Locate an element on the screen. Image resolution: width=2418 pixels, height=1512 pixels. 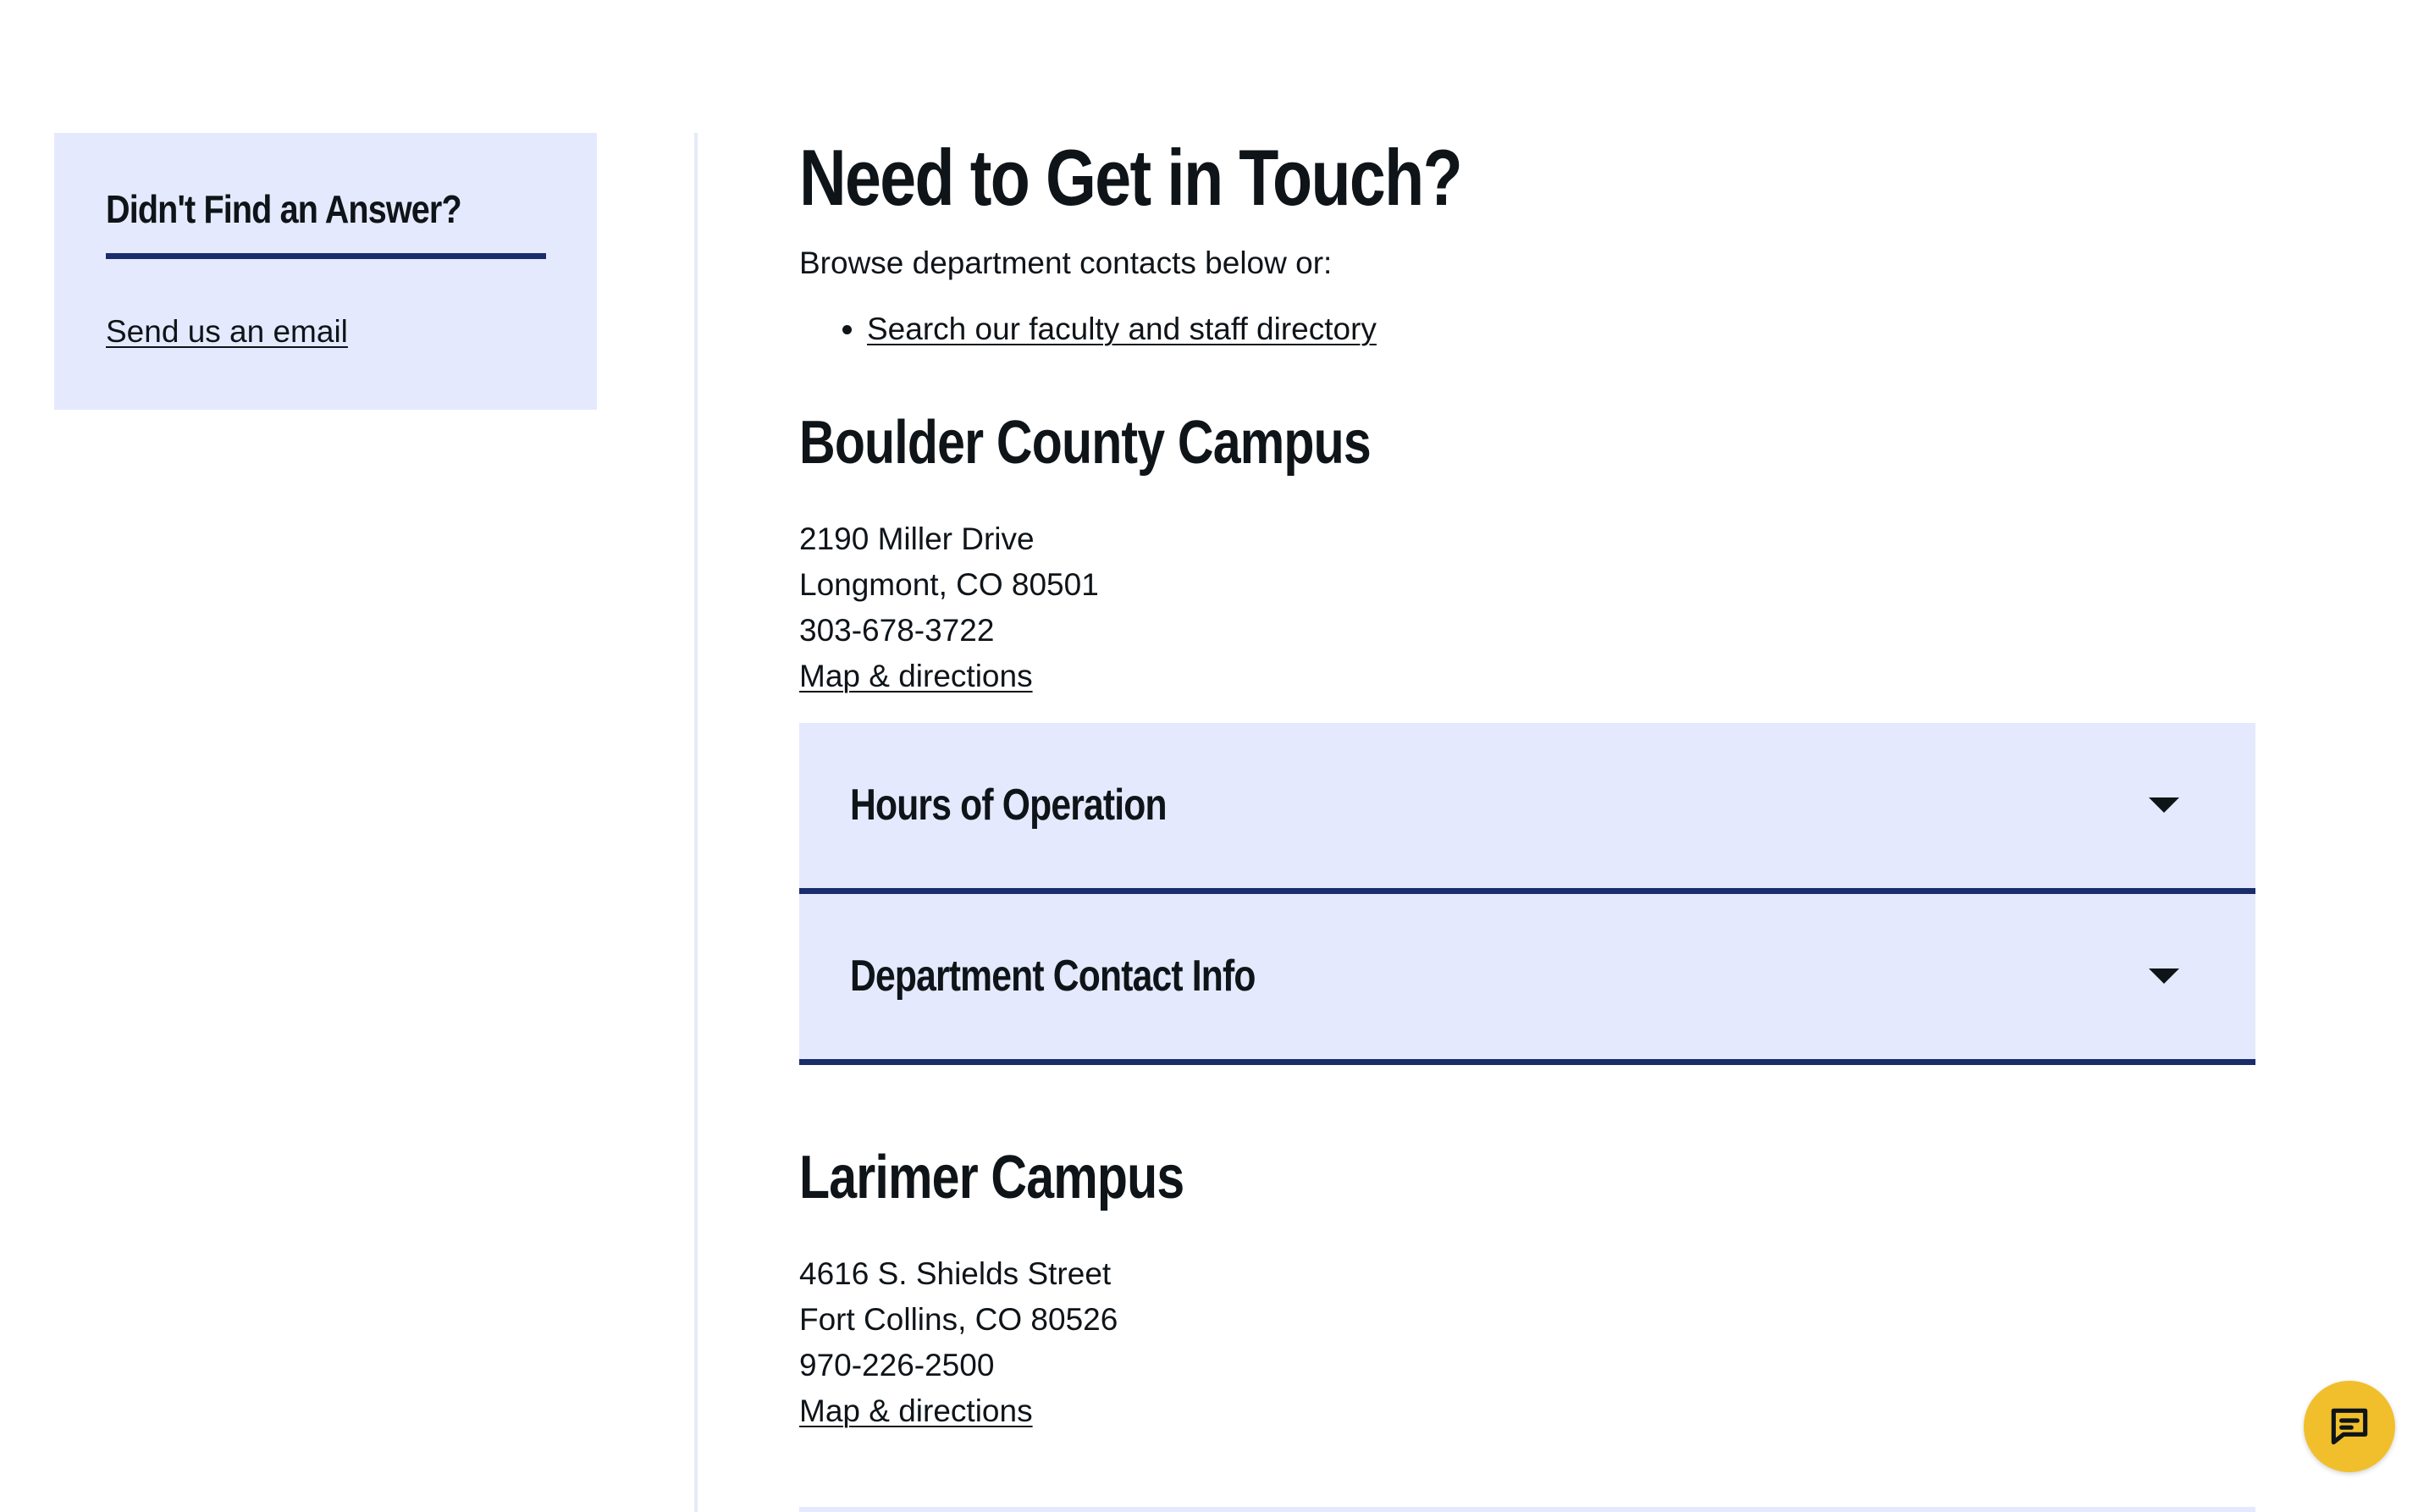
sidebar-title: Didn't Find an Answer? is located at coordinates (284, 209).